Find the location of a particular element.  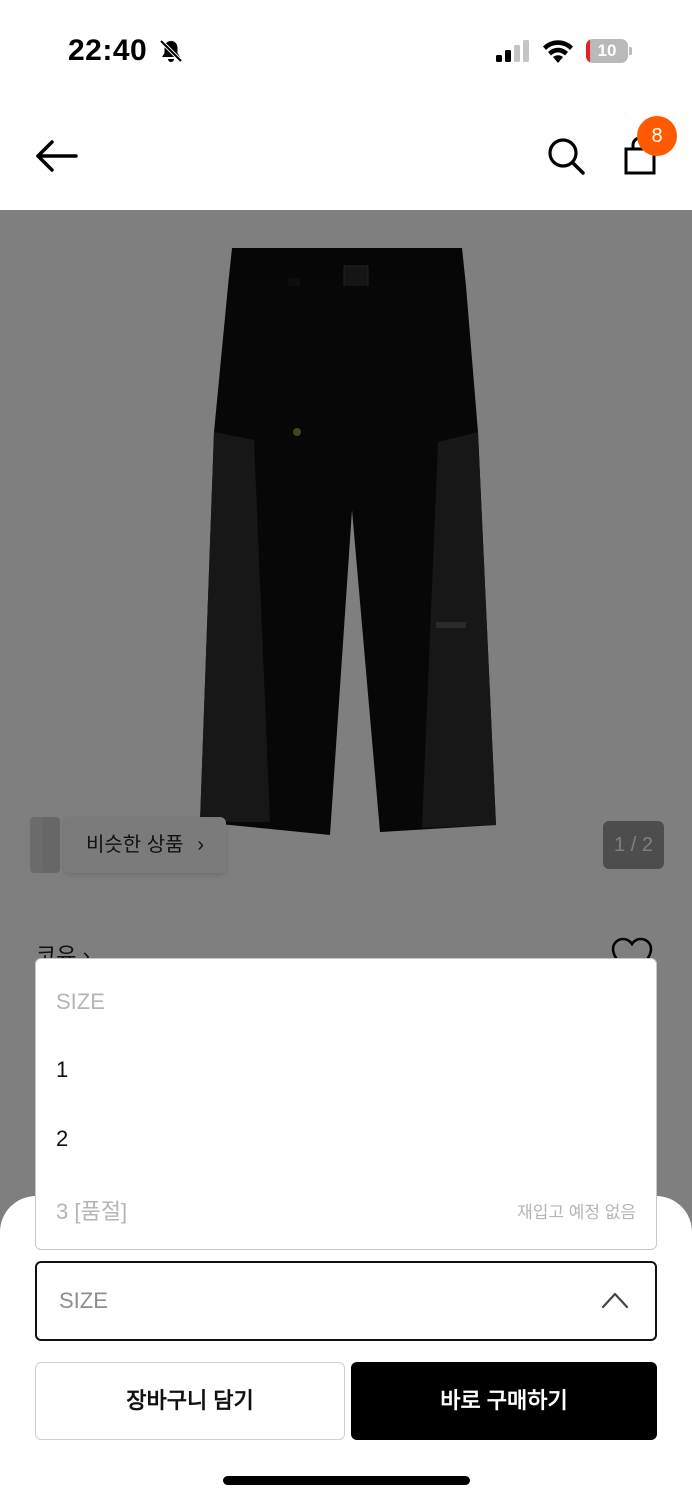

add-to-cart-button: 장바구니 담기 is located at coordinates (190, 1401).